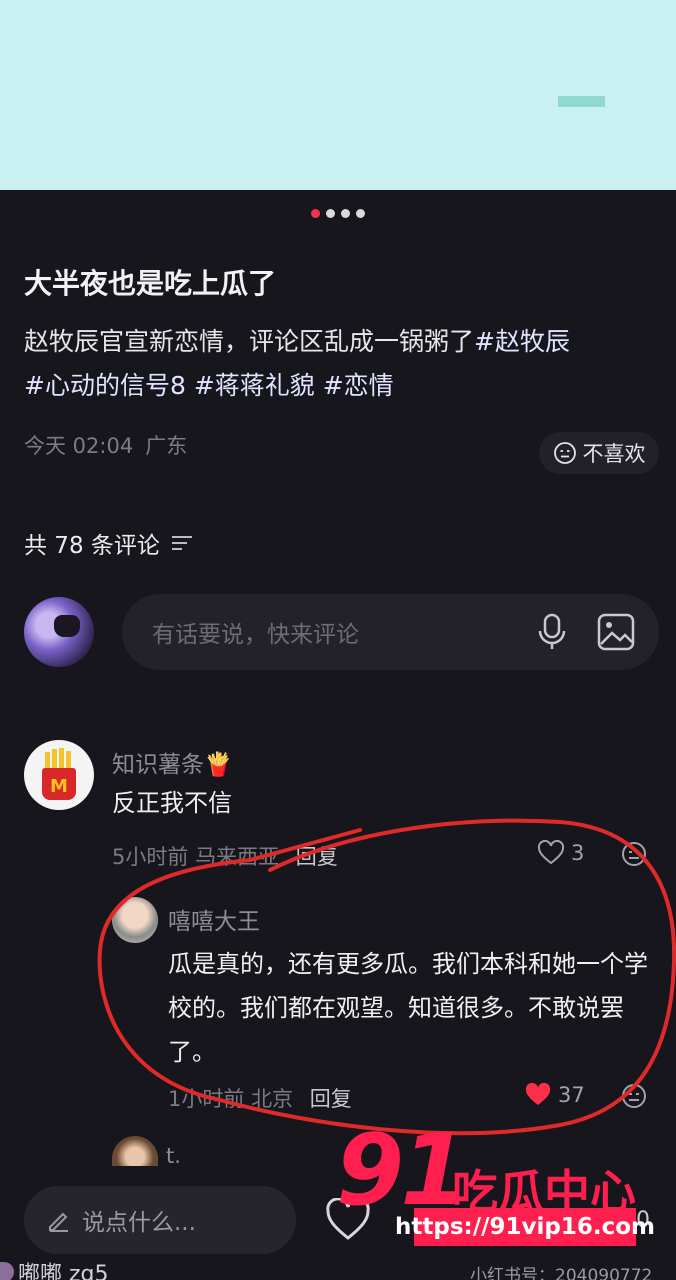 This screenshot has height=1280, width=676. What do you see at coordinates (614, 454) in the screenshot?
I see `dislike-label: 不喜欢` at bounding box center [614, 454].